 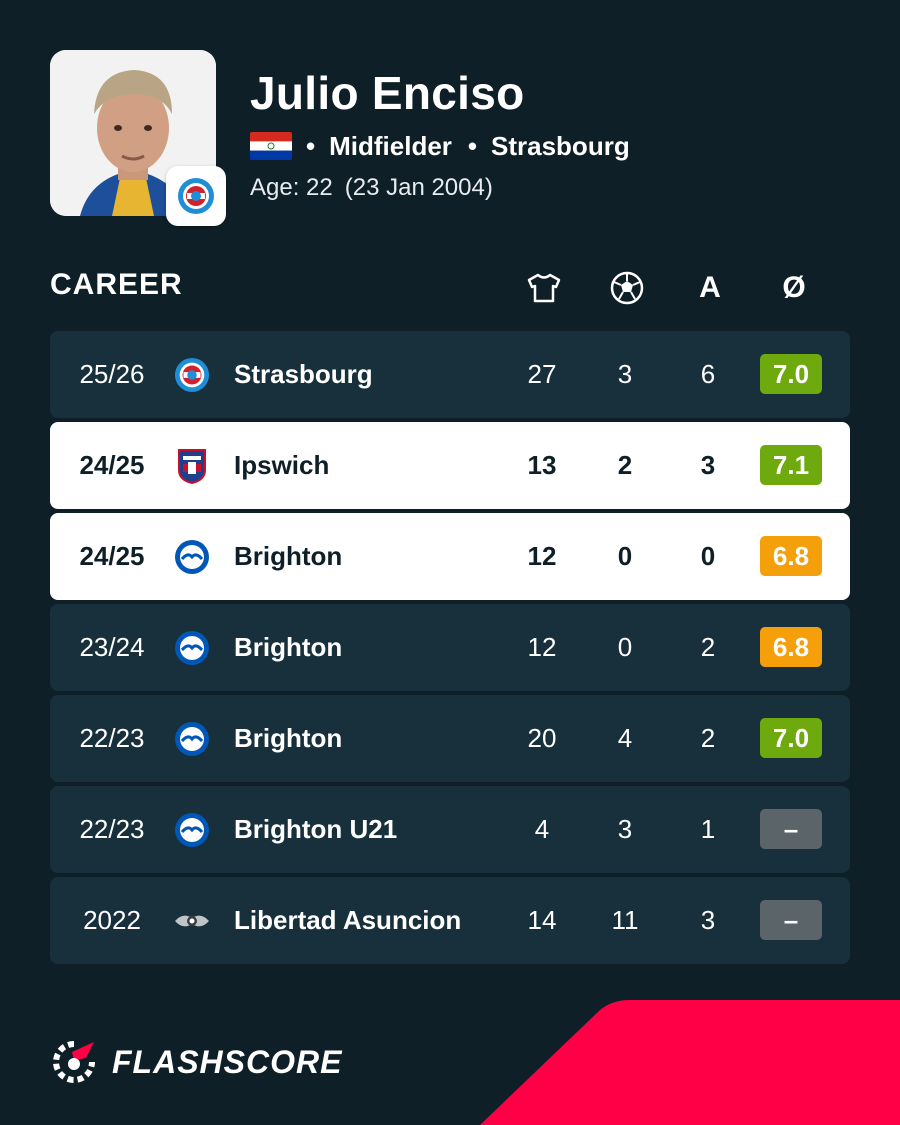 I want to click on flashscore-logo-icon, so click(x=74, y=1062).